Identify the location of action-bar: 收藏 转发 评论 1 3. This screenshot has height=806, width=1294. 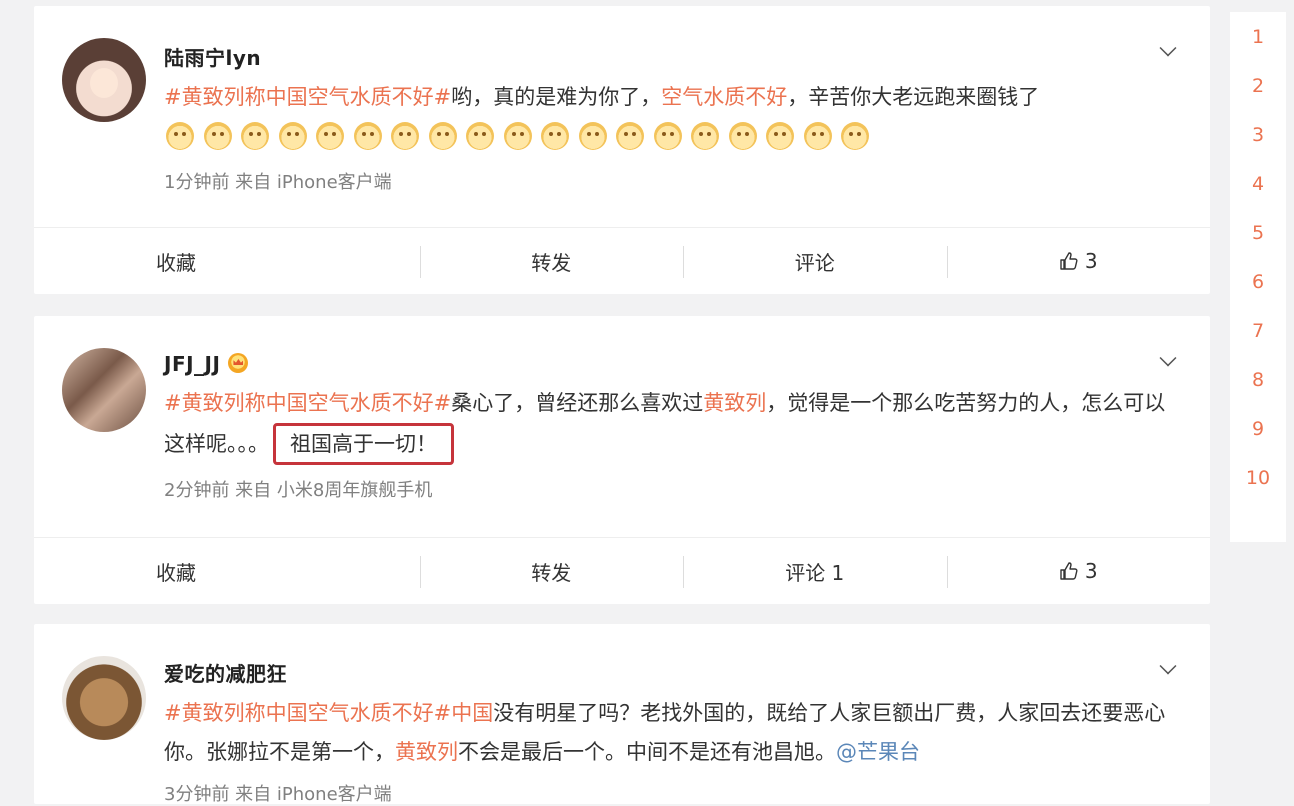
(622, 570).